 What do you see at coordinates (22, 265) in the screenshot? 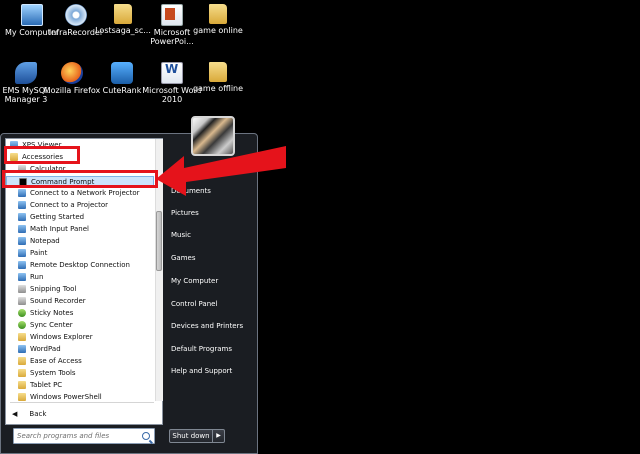
I see `remote-desktop-icon` at bounding box center [22, 265].